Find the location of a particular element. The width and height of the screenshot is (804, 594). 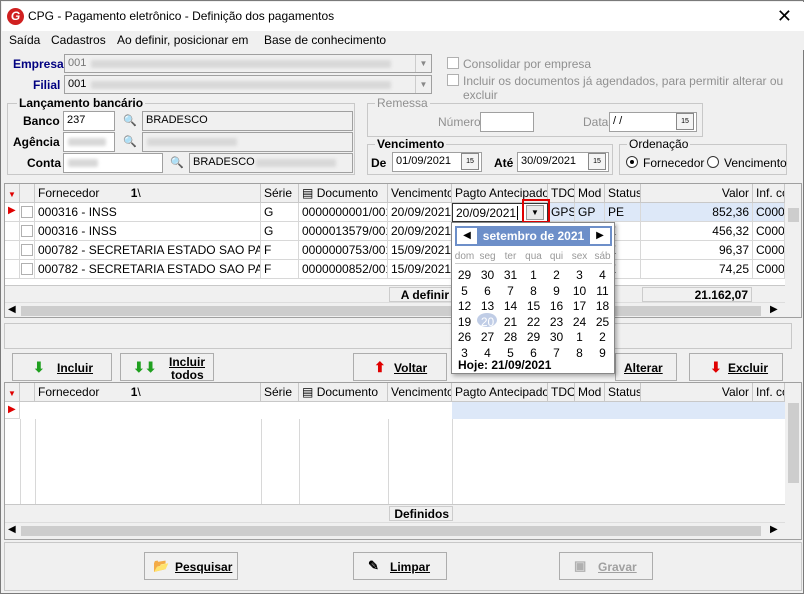

col-pagto: Pagto Antecipado is located at coordinates (500, 392).